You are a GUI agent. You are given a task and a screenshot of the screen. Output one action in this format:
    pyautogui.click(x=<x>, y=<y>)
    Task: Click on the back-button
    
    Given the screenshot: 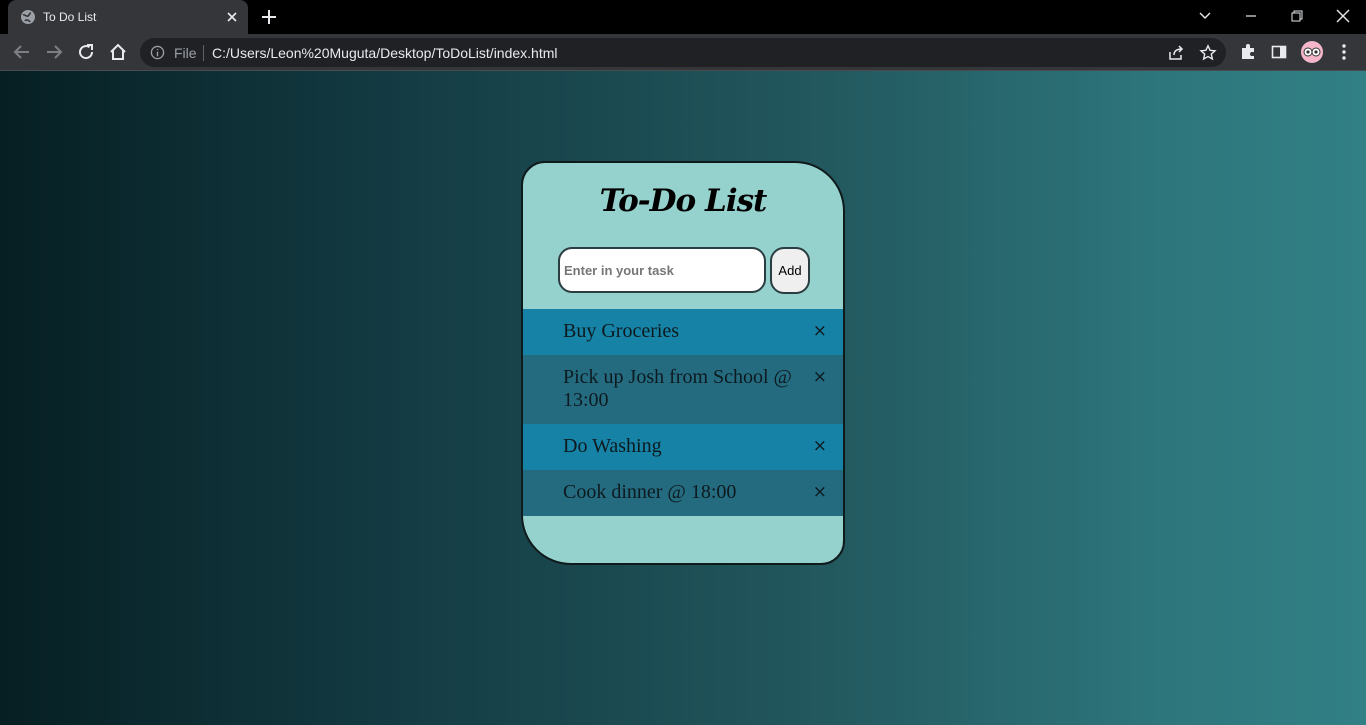 What is the action you would take?
    pyautogui.click(x=22, y=52)
    